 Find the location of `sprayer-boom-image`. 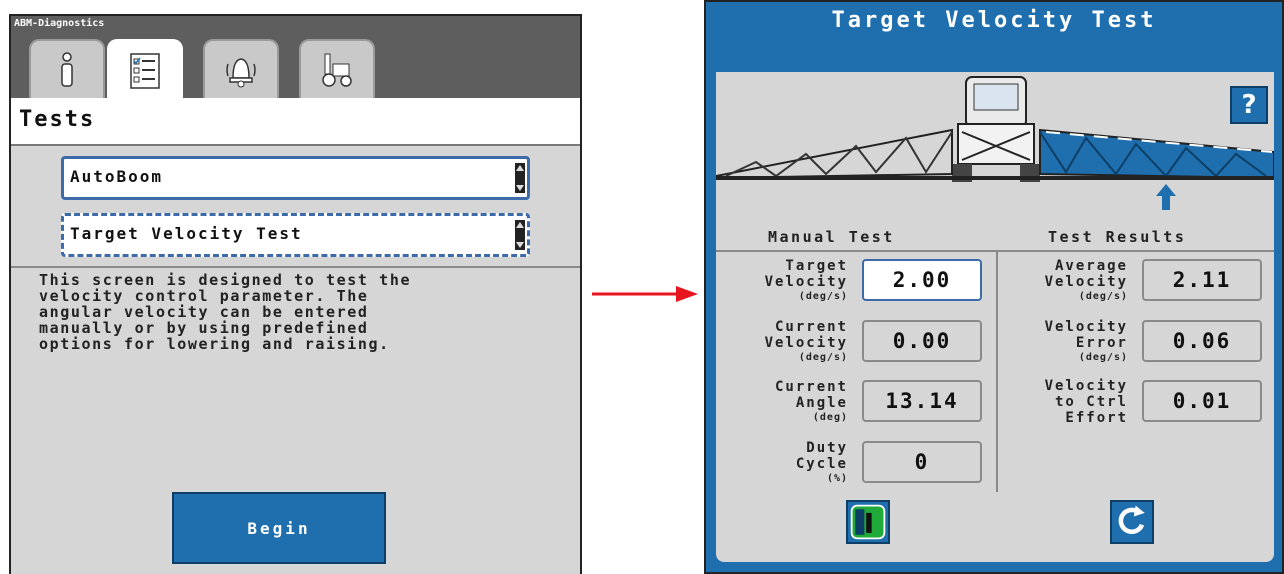

sprayer-boom-image is located at coordinates (995, 147).